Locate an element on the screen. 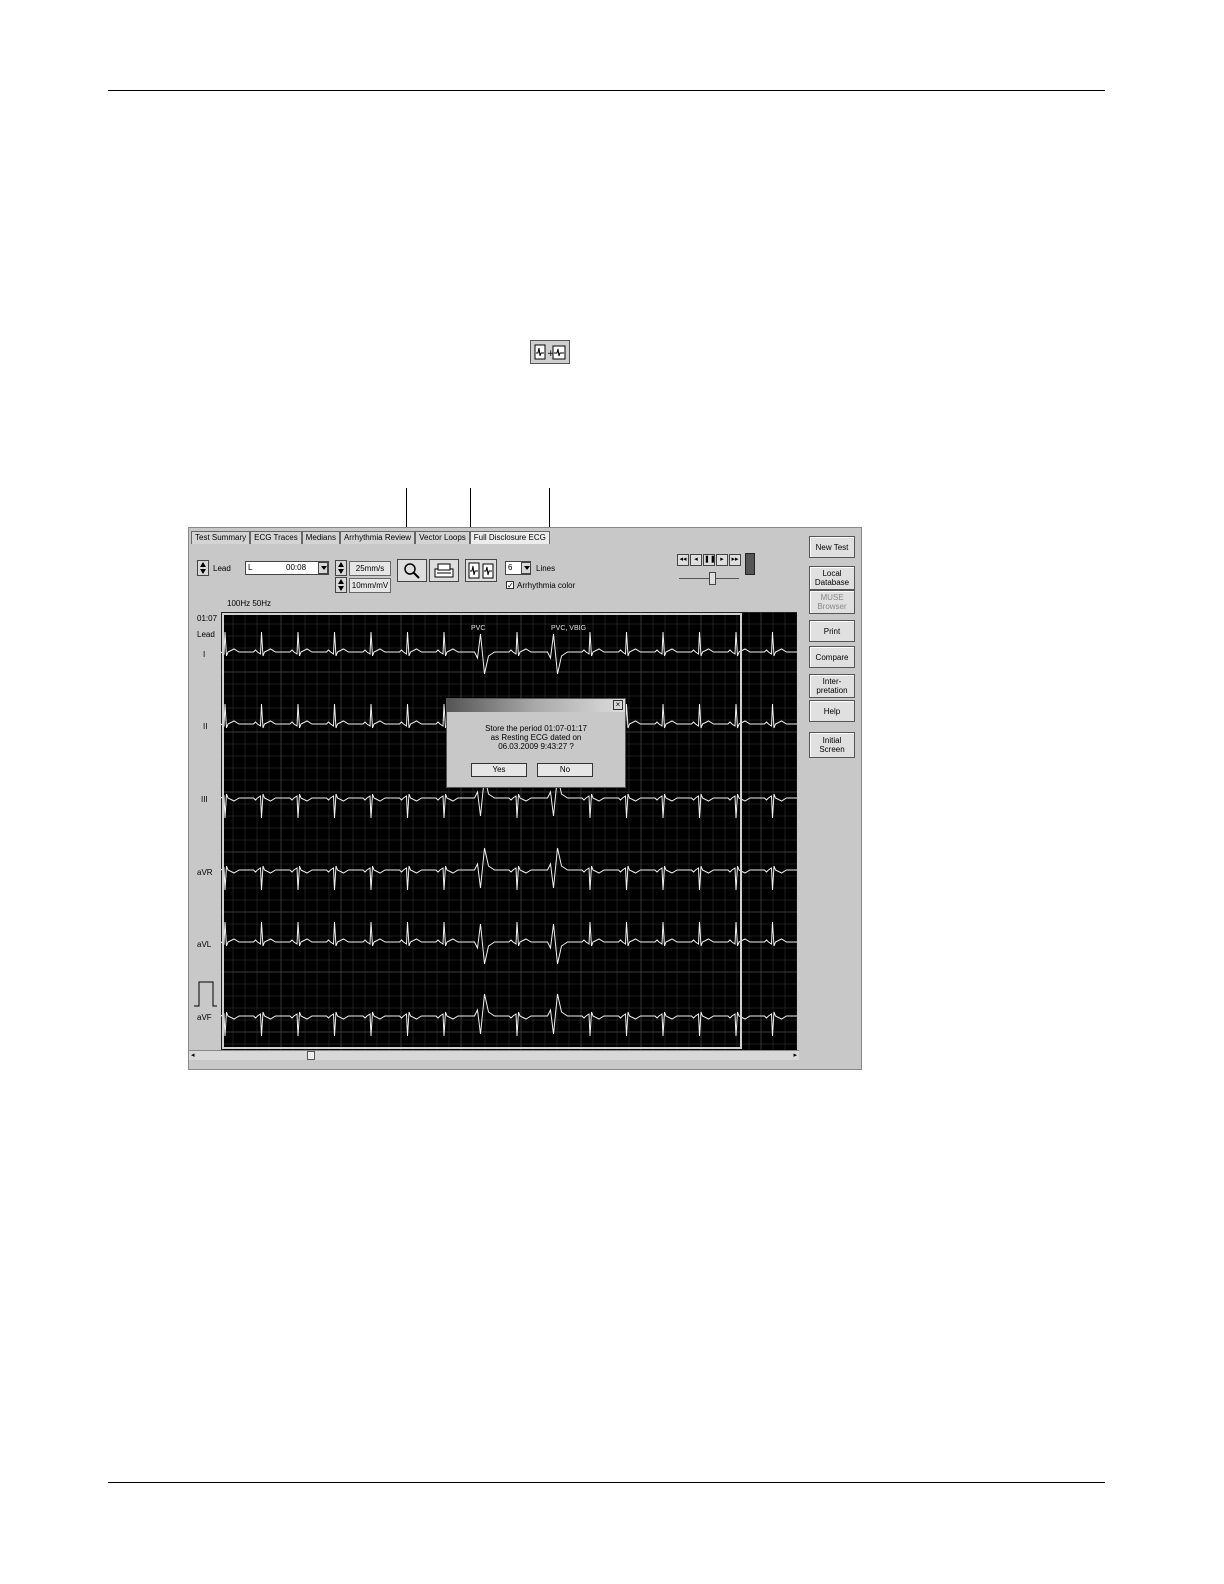  zoom-button is located at coordinates (412, 570).